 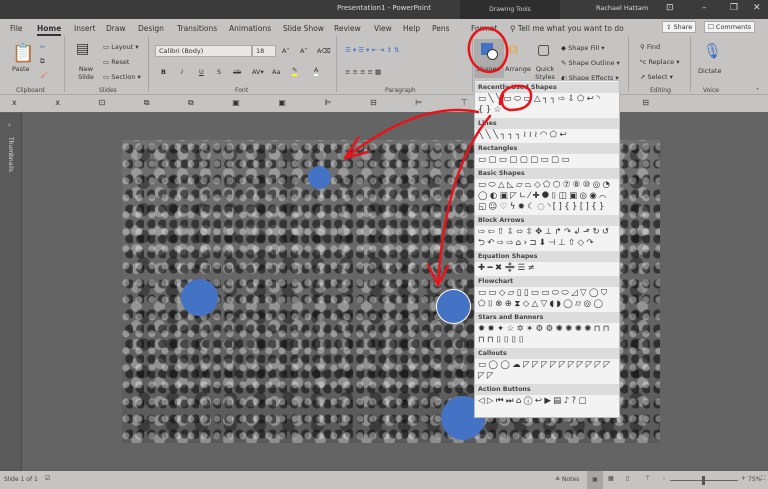 What do you see at coordinates (49, 30) in the screenshot?
I see `tab-home: Home` at bounding box center [49, 30].